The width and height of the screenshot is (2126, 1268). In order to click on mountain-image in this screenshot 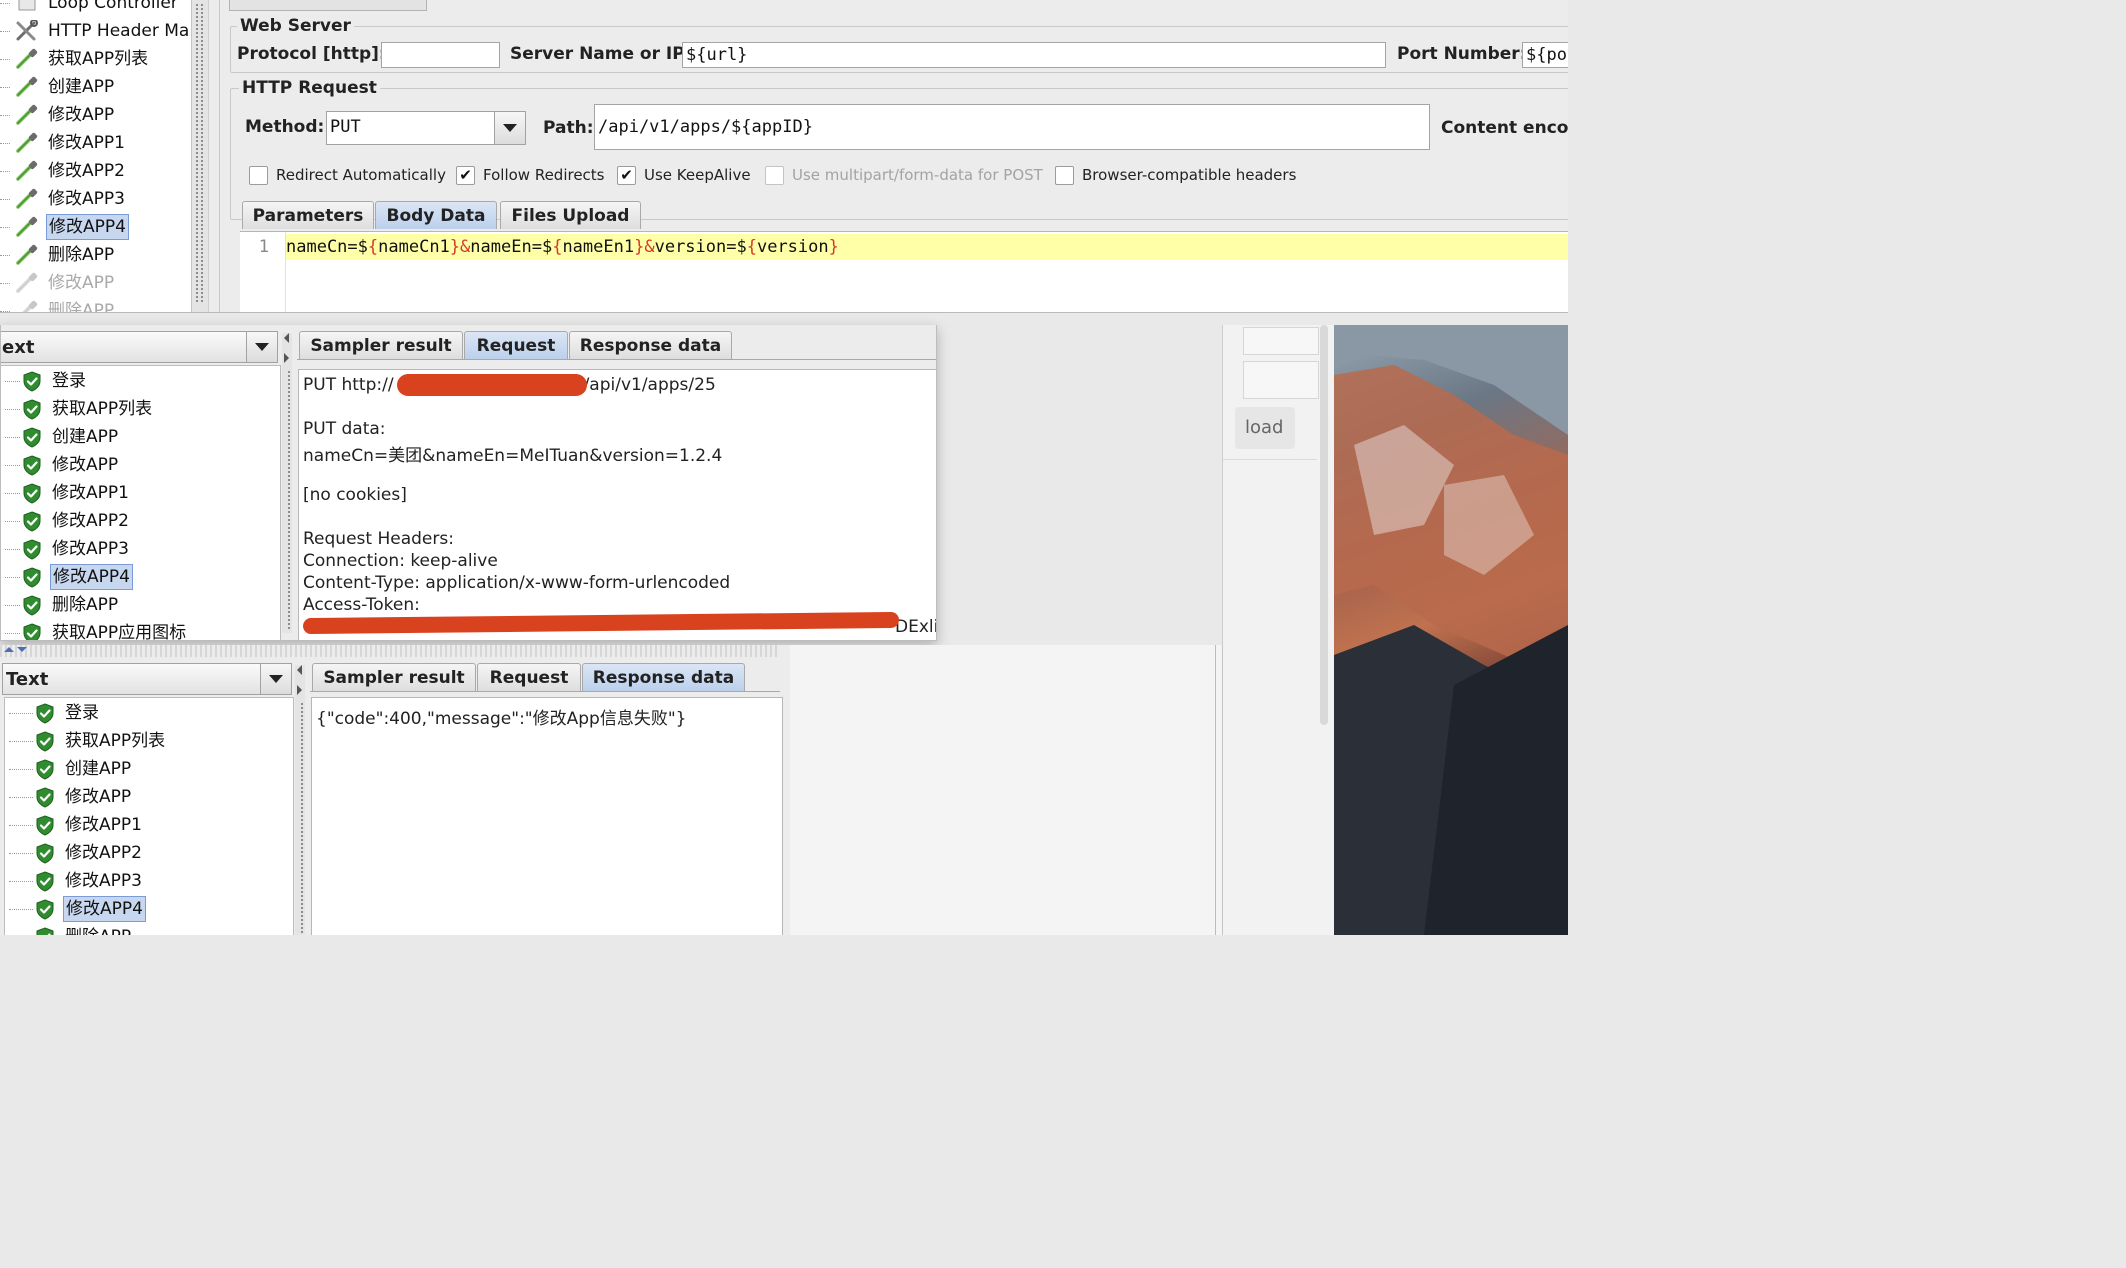, I will do `click(1451, 630)`.